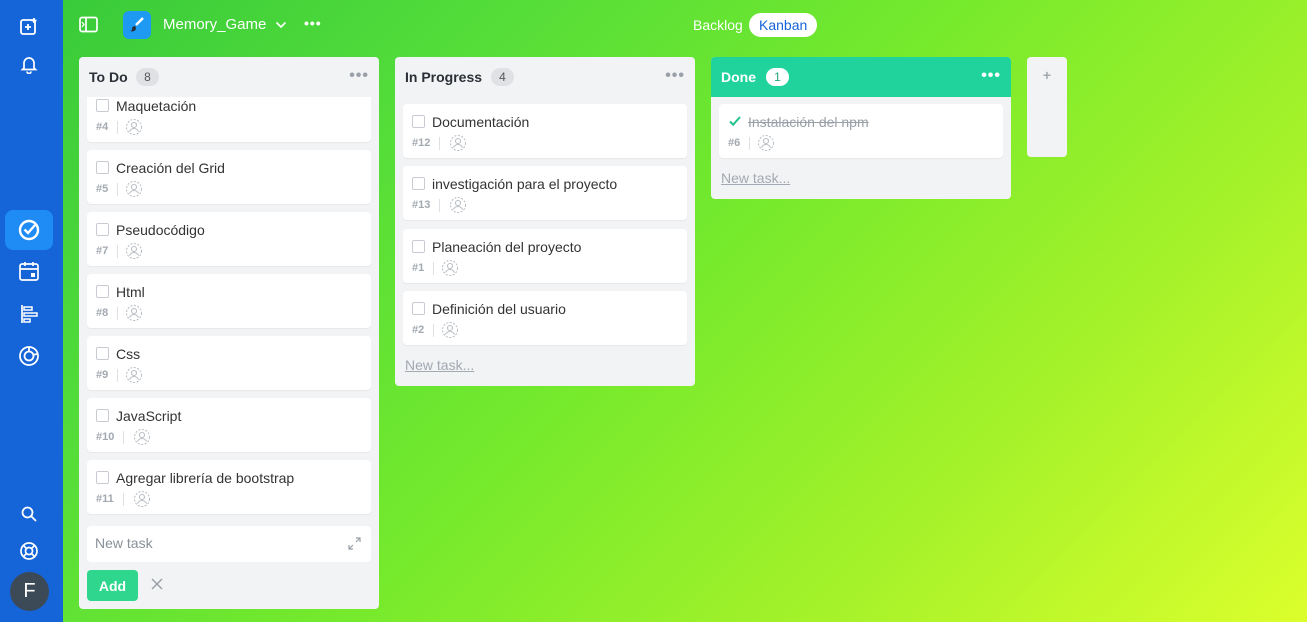 This screenshot has height=622, width=1307. Describe the element at coordinates (421, 143) in the screenshot. I see `task-id: #12` at that location.